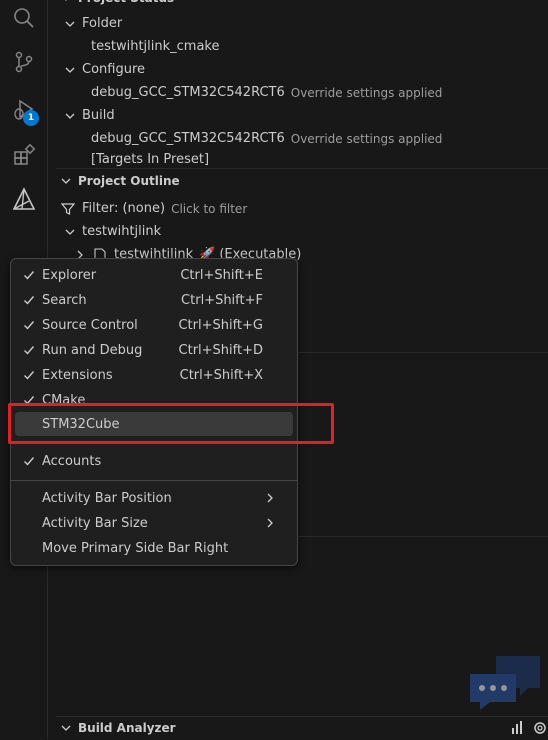 This screenshot has height=740, width=548. I want to click on folder-value-text: testwihtjlink_cmake, so click(155, 46).